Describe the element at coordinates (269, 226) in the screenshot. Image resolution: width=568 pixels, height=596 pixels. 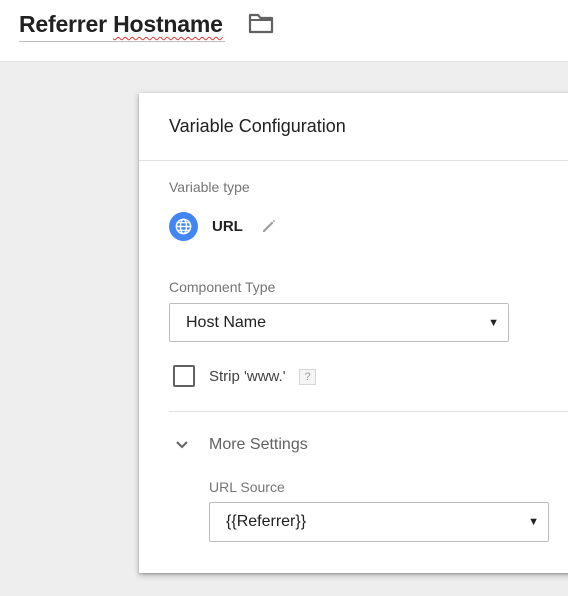
I see `pencil-icon` at that location.